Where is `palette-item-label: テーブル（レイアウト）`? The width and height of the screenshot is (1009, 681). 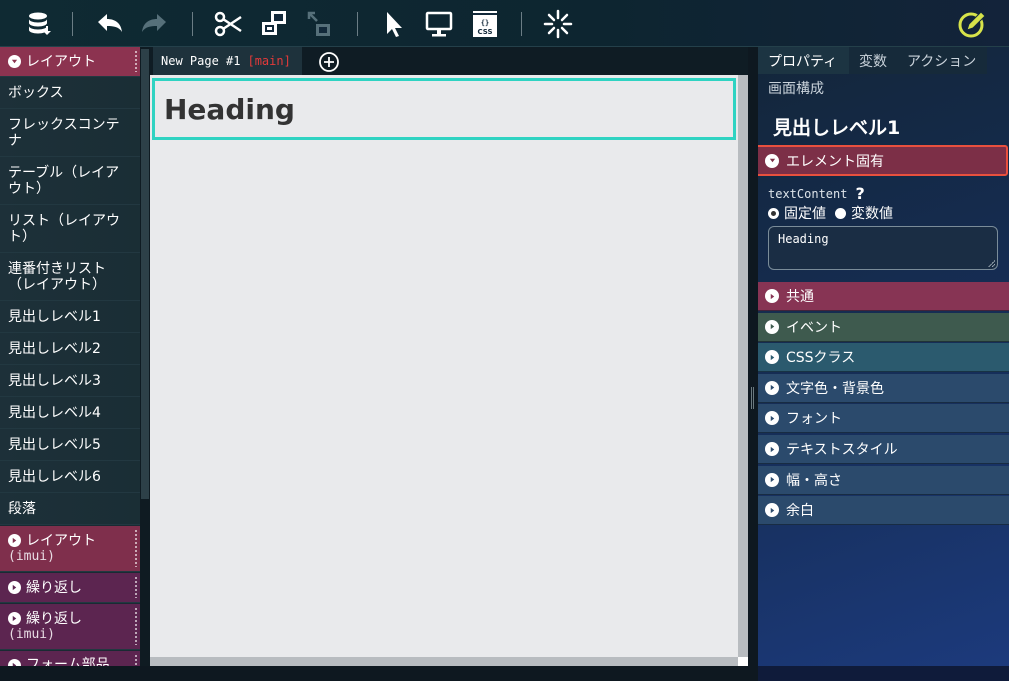 palette-item-label: テーブル（レイアウト） is located at coordinates (64, 180).